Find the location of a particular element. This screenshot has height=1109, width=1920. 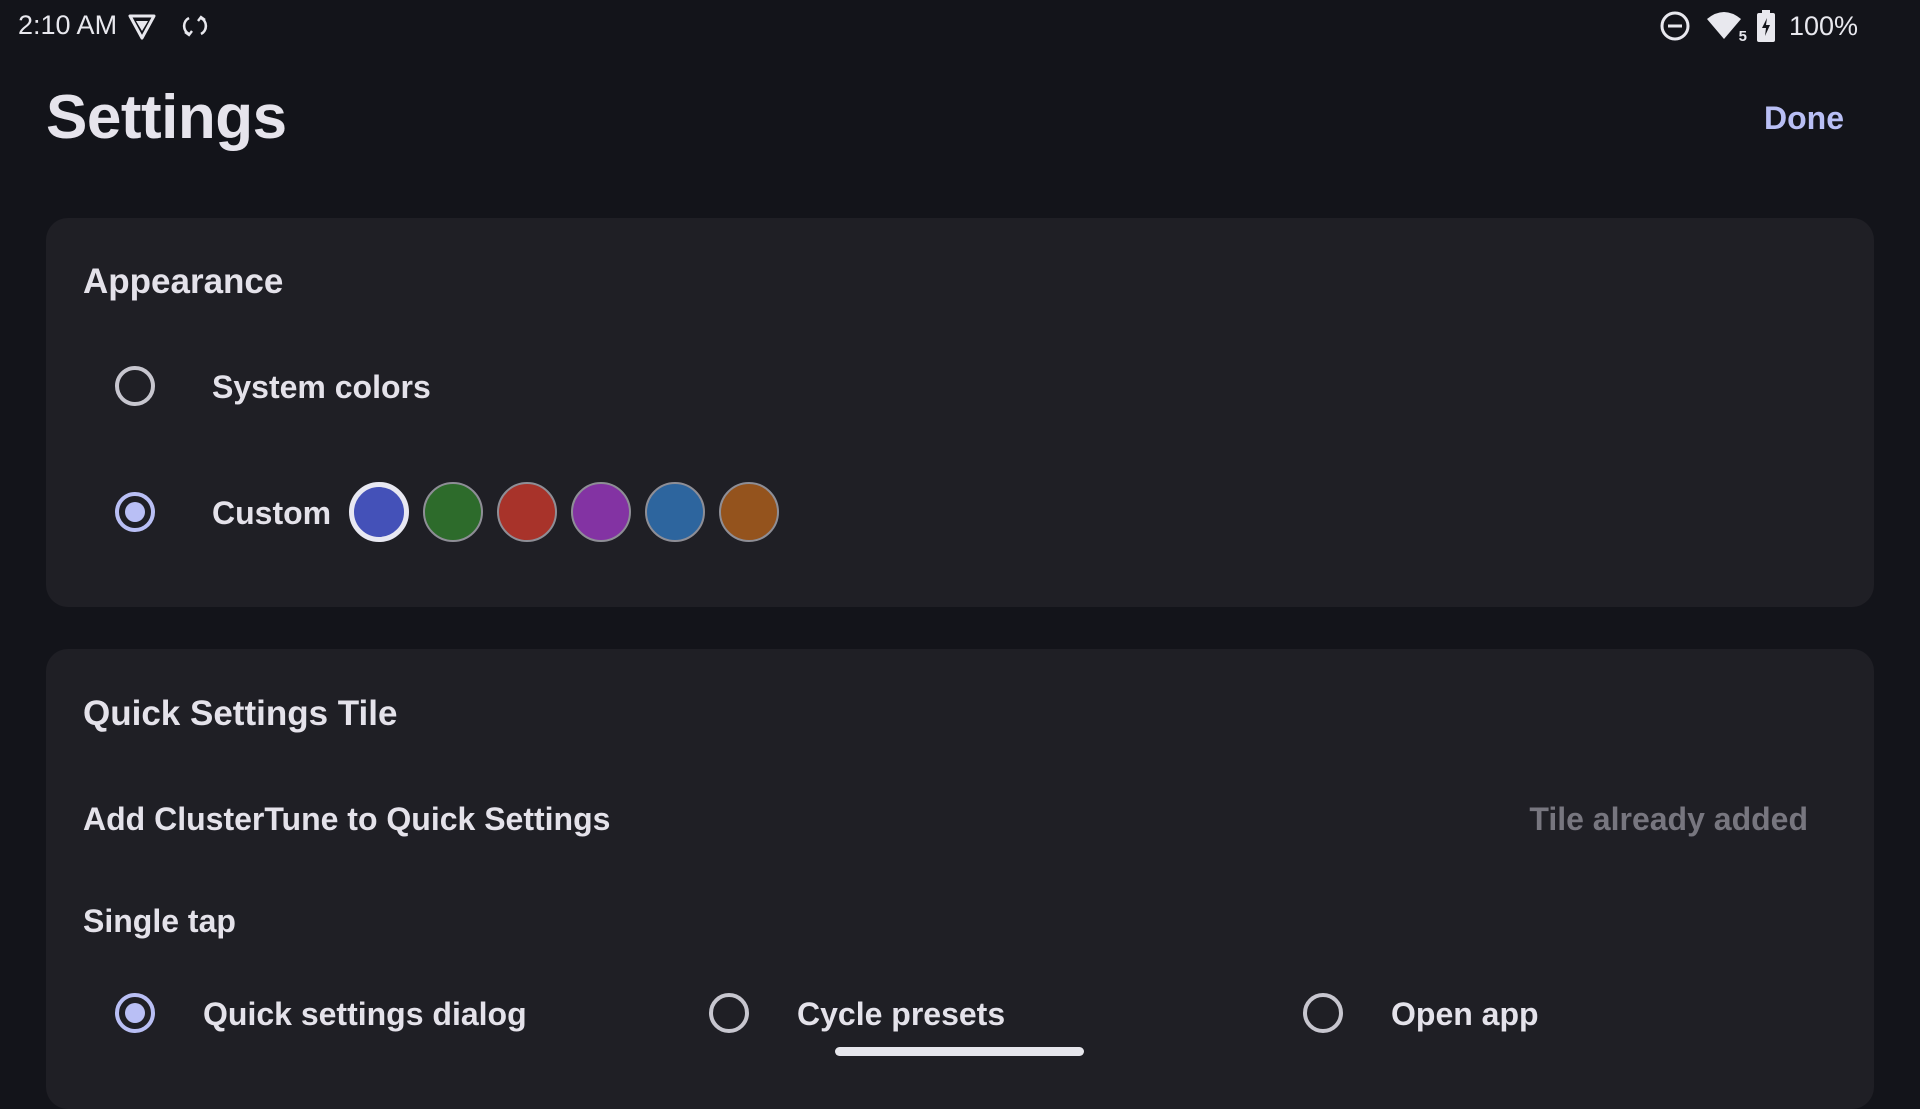

sync-icon is located at coordinates (195, 26).